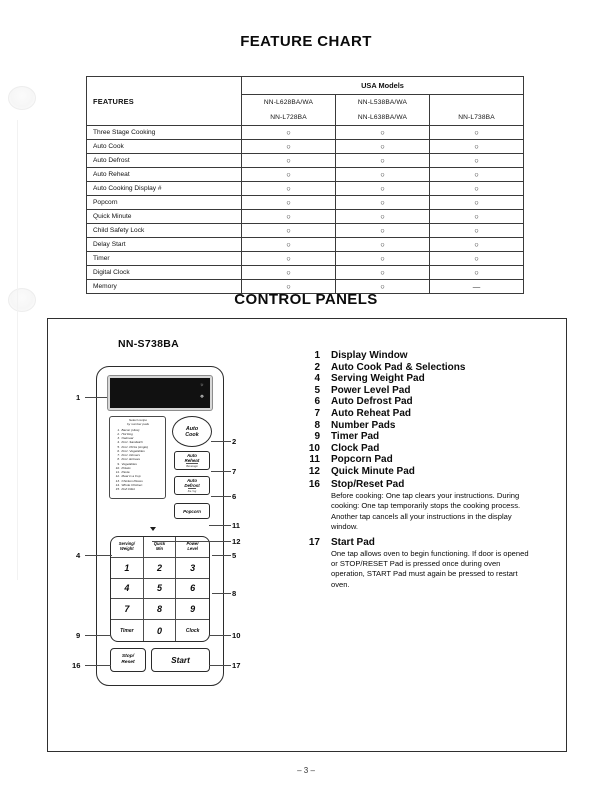 This screenshot has width=612, height=792. I want to click on legend-item-number: 11, so click(314, 460).